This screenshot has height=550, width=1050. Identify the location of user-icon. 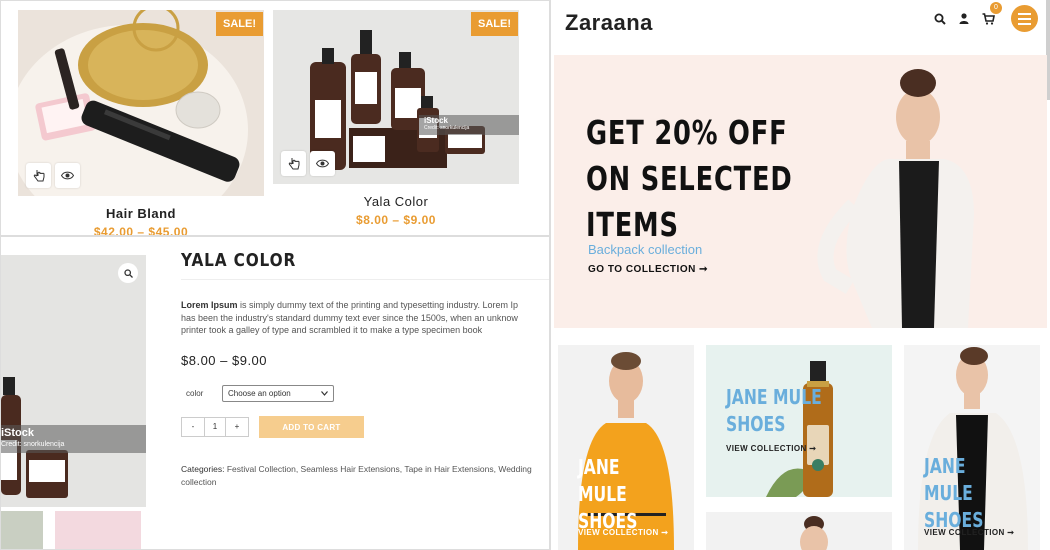
(964, 18).